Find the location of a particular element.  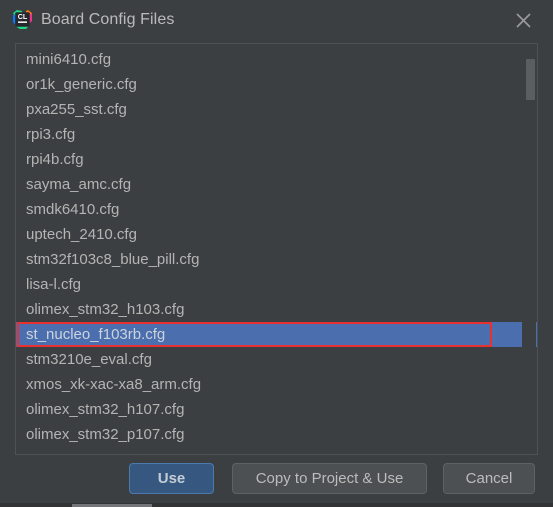

list-item: olimex_stm32_h103.cfg is located at coordinates (276, 309).